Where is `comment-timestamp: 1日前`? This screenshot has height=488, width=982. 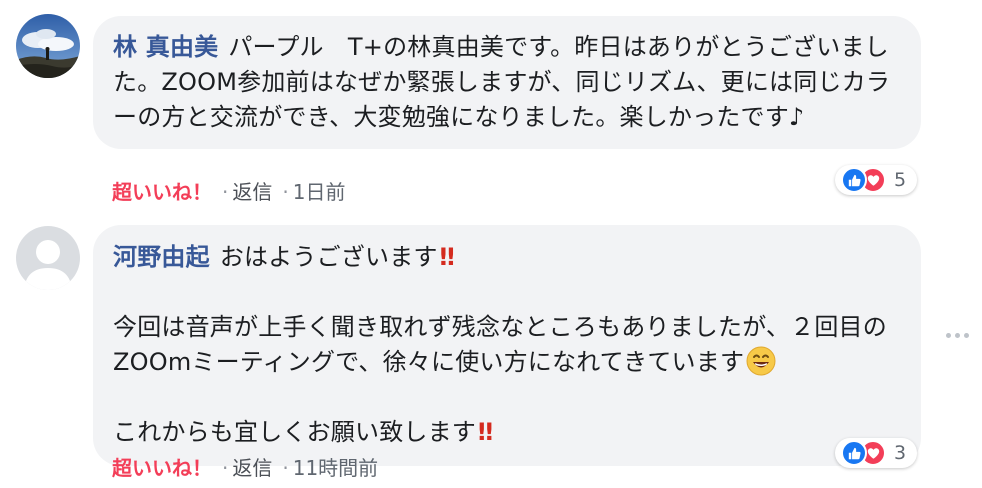 comment-timestamp: 1日前 is located at coordinates (319, 192).